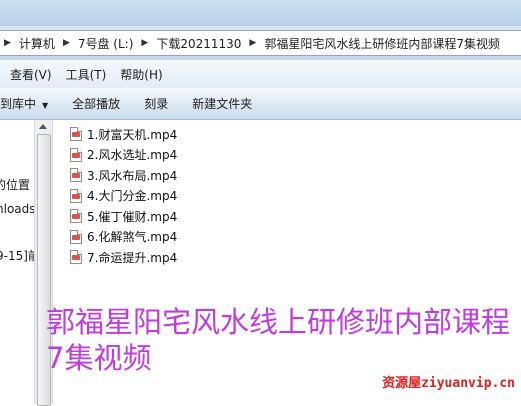  I want to click on nav-item-recent-places: 的位置, so click(15, 184).